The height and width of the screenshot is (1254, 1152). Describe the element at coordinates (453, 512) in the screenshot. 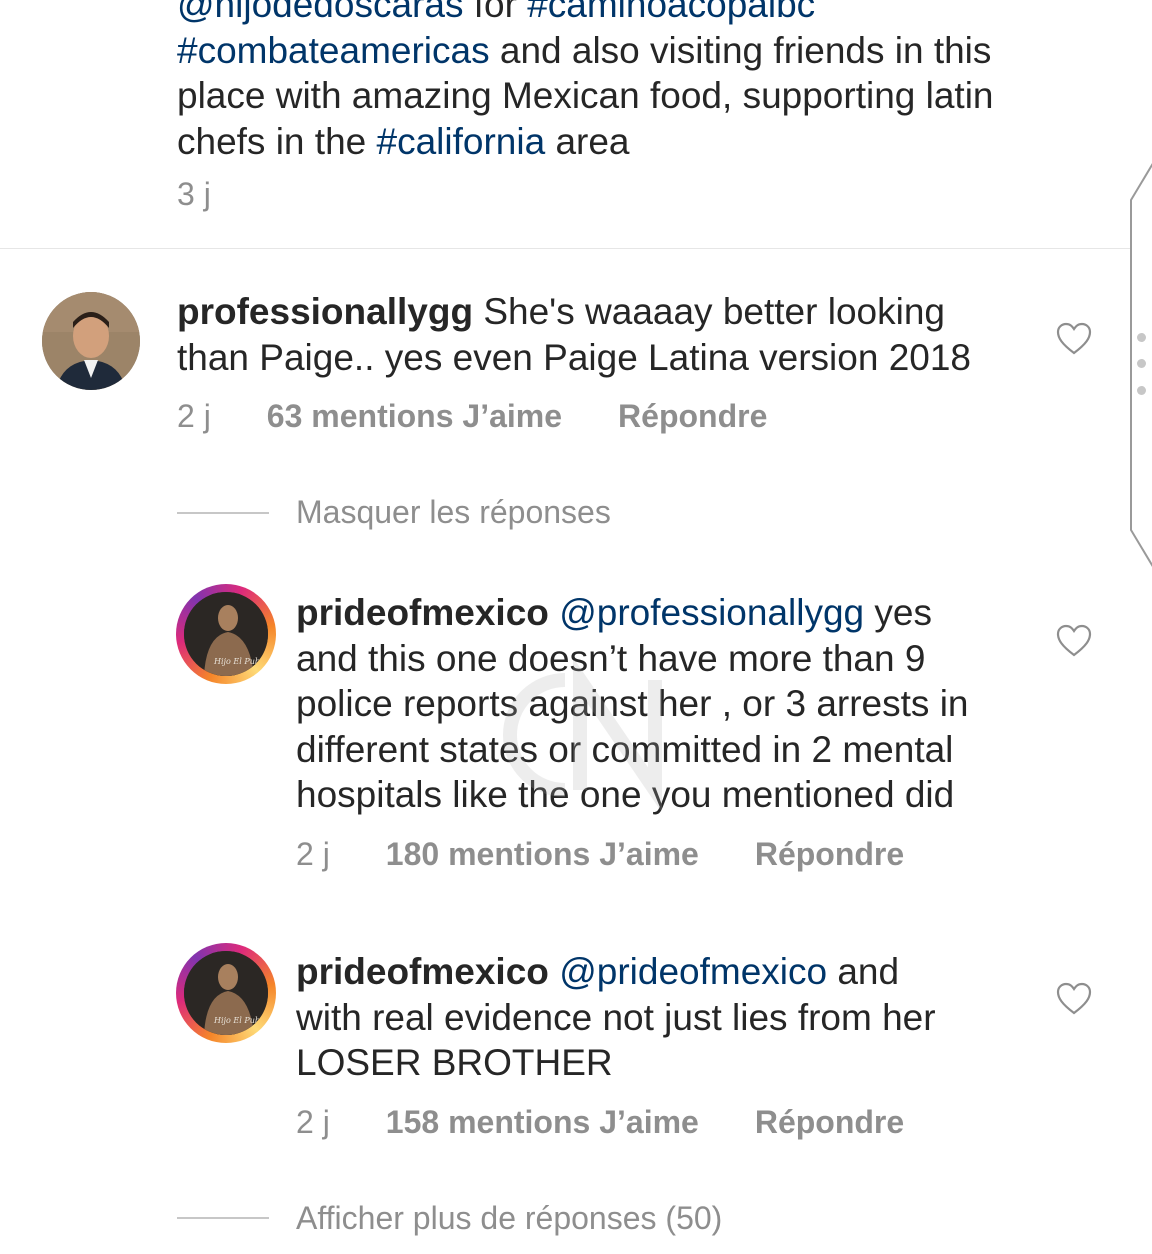

I see `hide-replies-button: Masquer les réponses` at that location.